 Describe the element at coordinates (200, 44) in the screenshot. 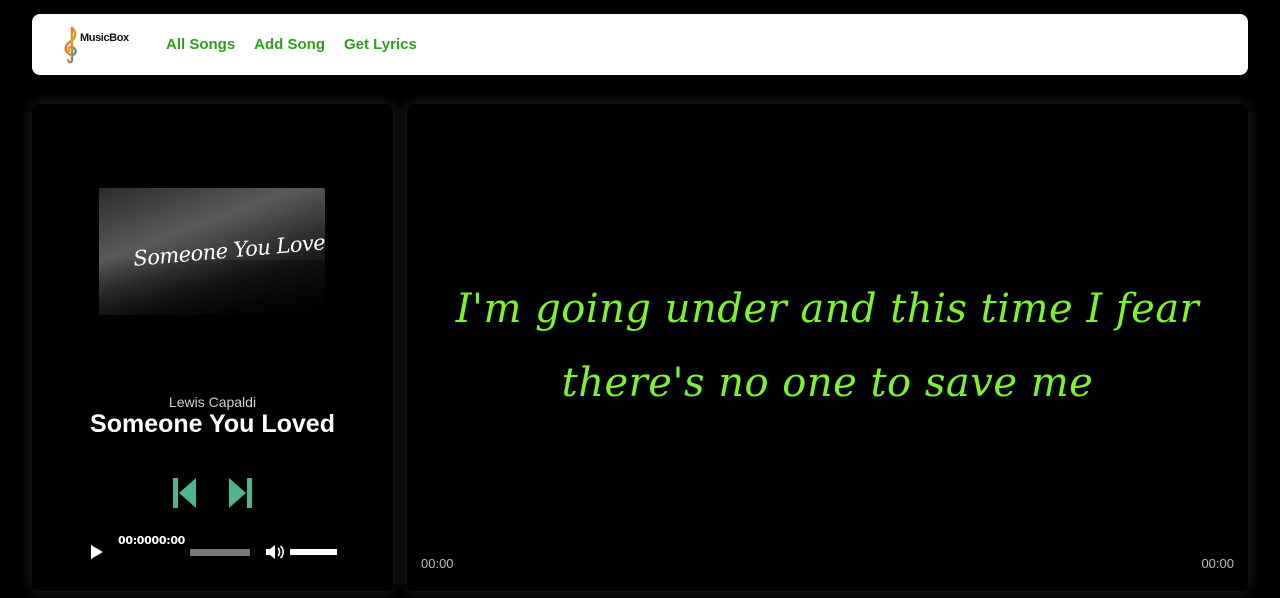

I see `nav-link-all-songs: All Songs` at that location.